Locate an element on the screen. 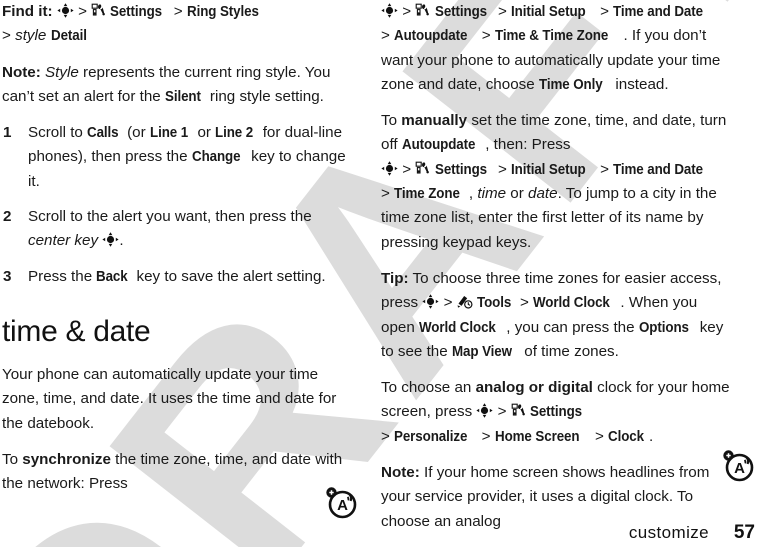 Image resolution: width=757 pixels, height=547 pixels. sync-time-and-date: Time and Date is located at coordinates (658, 11).